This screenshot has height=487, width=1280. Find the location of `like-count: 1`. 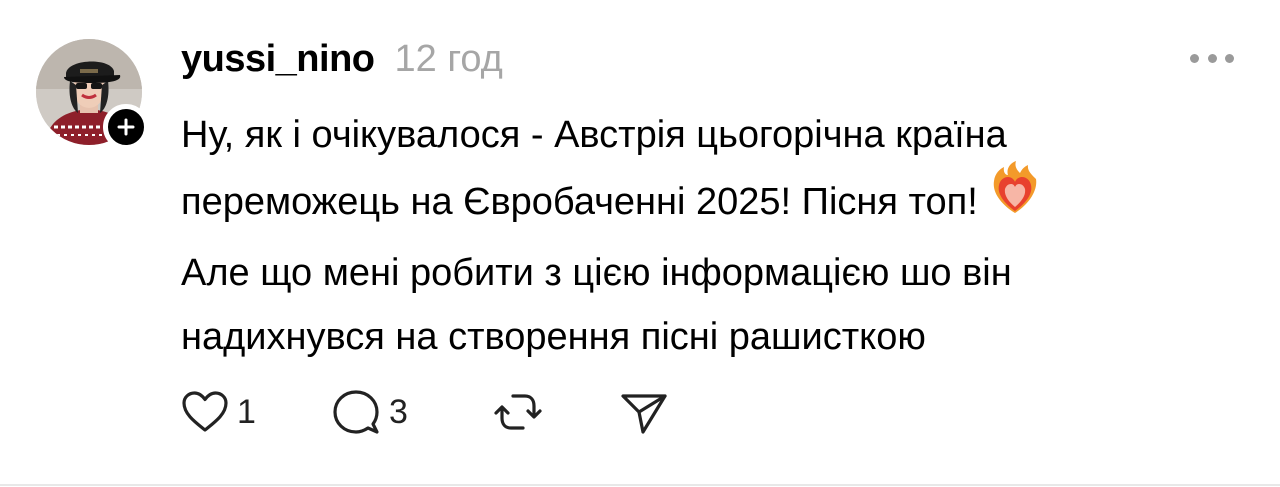

like-count: 1 is located at coordinates (246, 411).